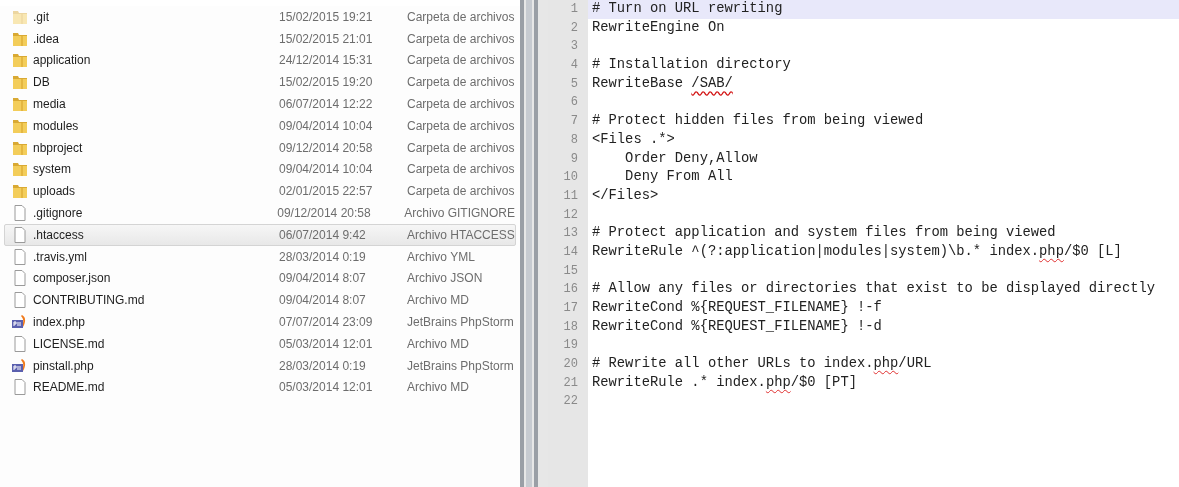 This screenshot has width=1179, height=487. Describe the element at coordinates (60, 256) in the screenshot. I see `file-name: .travis.yml` at that location.